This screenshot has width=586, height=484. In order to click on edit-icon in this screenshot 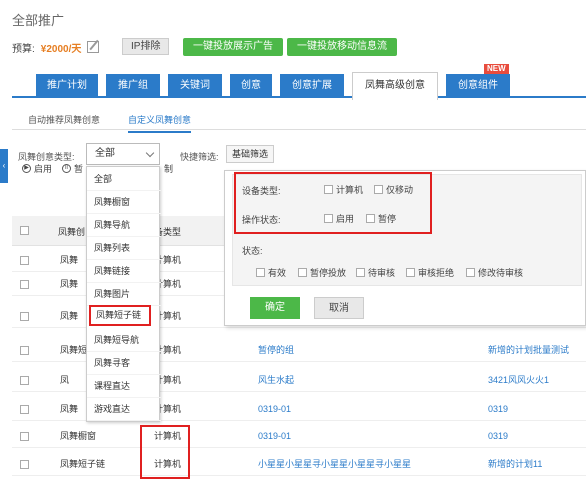, I will do `click(93, 47)`.